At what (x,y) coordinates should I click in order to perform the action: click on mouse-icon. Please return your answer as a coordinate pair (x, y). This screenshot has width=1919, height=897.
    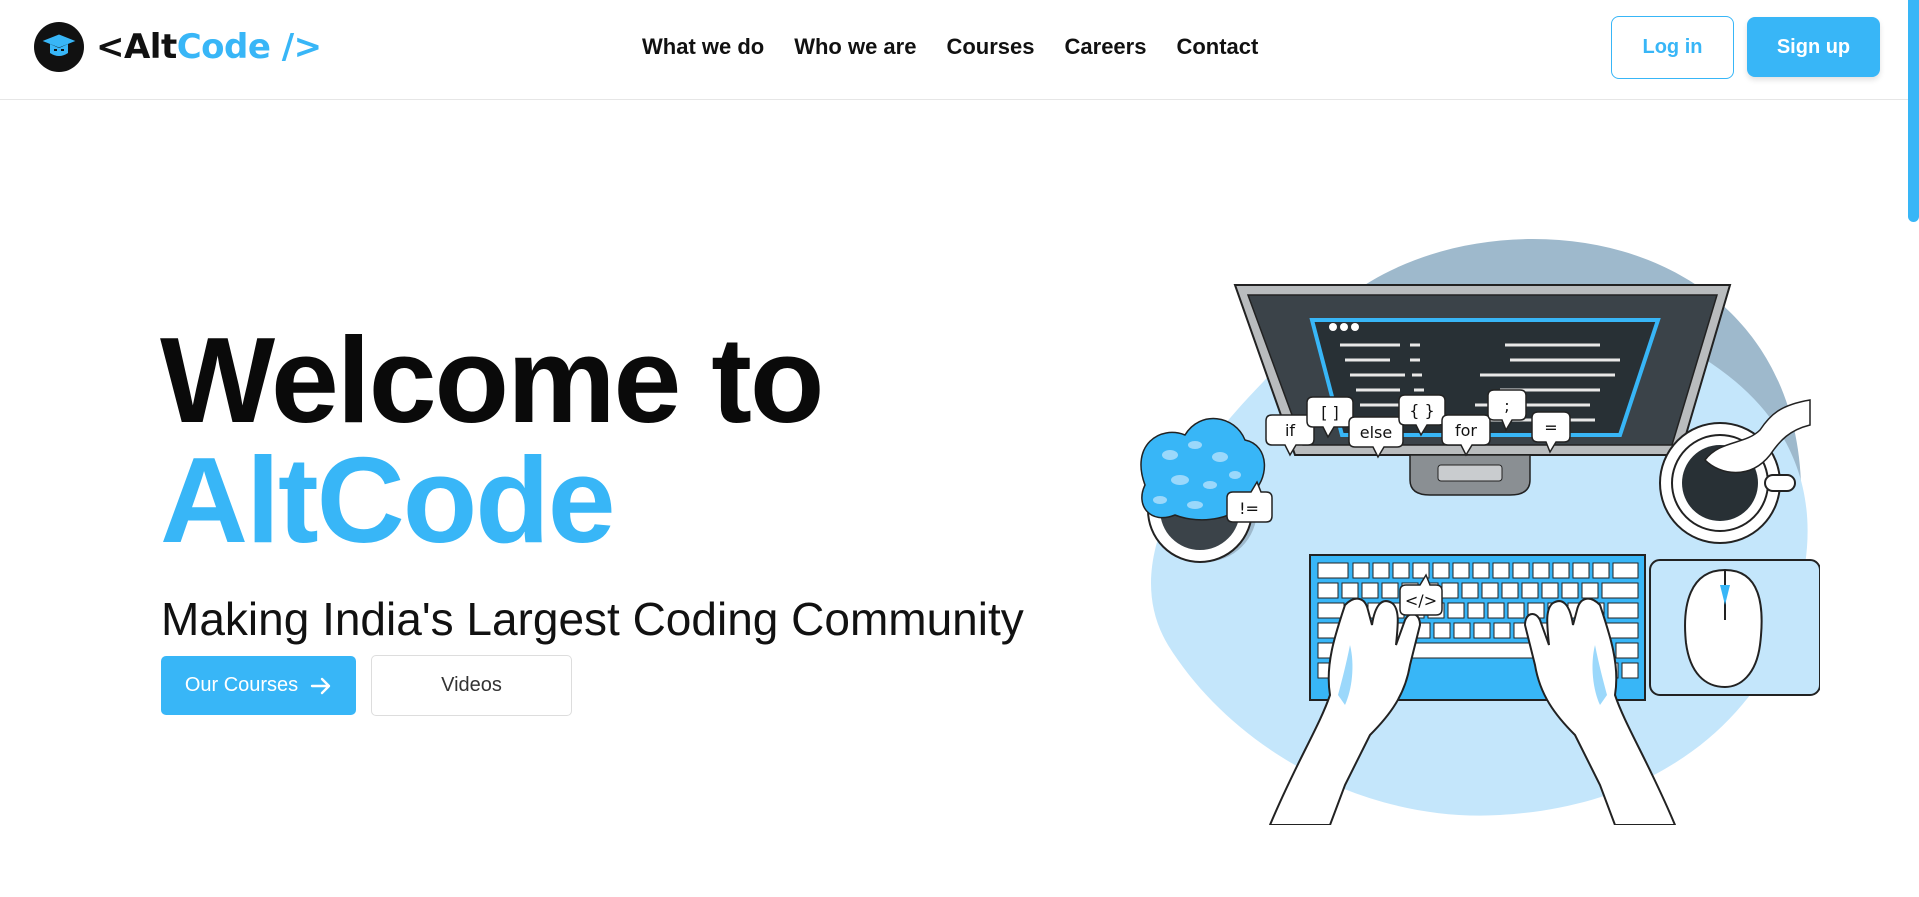
    Looking at the image, I should click on (1734, 627).